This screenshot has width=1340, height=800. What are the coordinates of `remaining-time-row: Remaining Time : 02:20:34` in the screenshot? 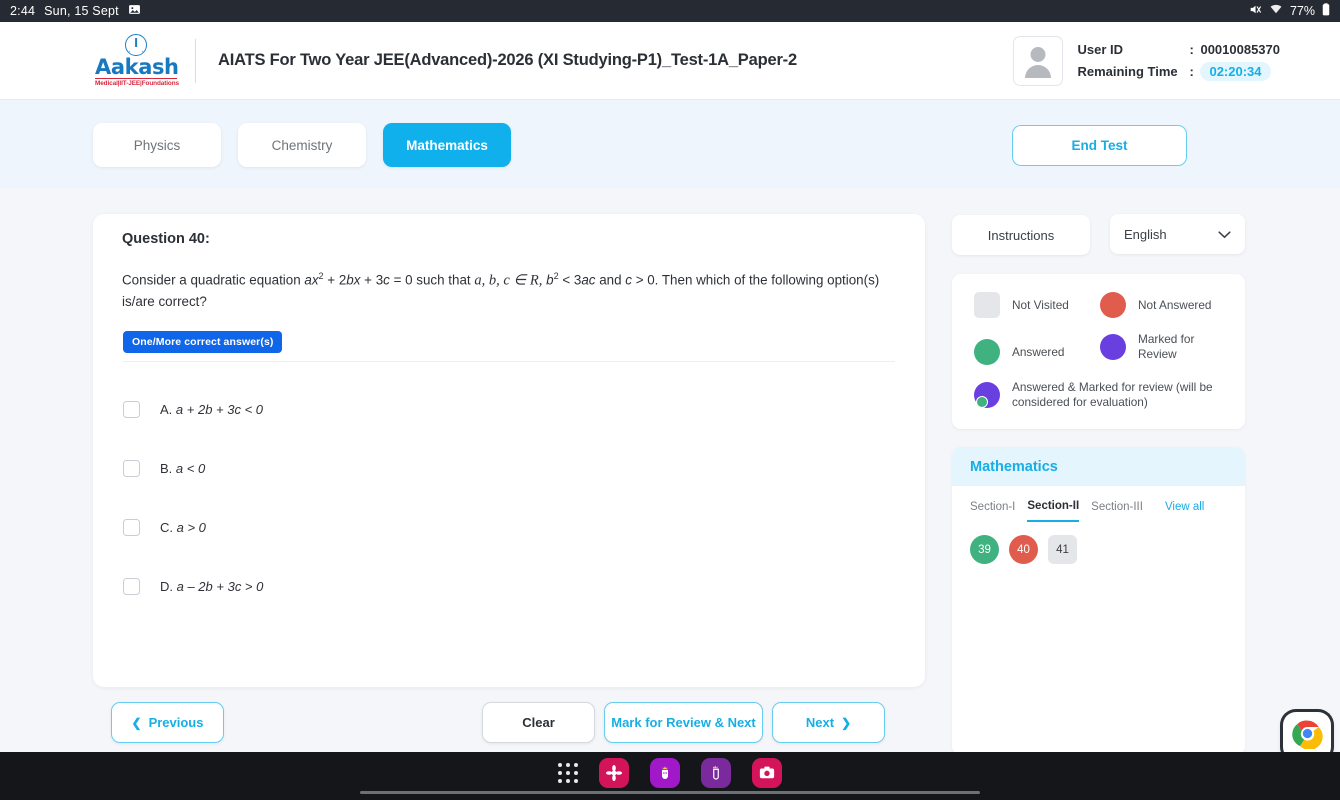 It's located at (1178, 72).